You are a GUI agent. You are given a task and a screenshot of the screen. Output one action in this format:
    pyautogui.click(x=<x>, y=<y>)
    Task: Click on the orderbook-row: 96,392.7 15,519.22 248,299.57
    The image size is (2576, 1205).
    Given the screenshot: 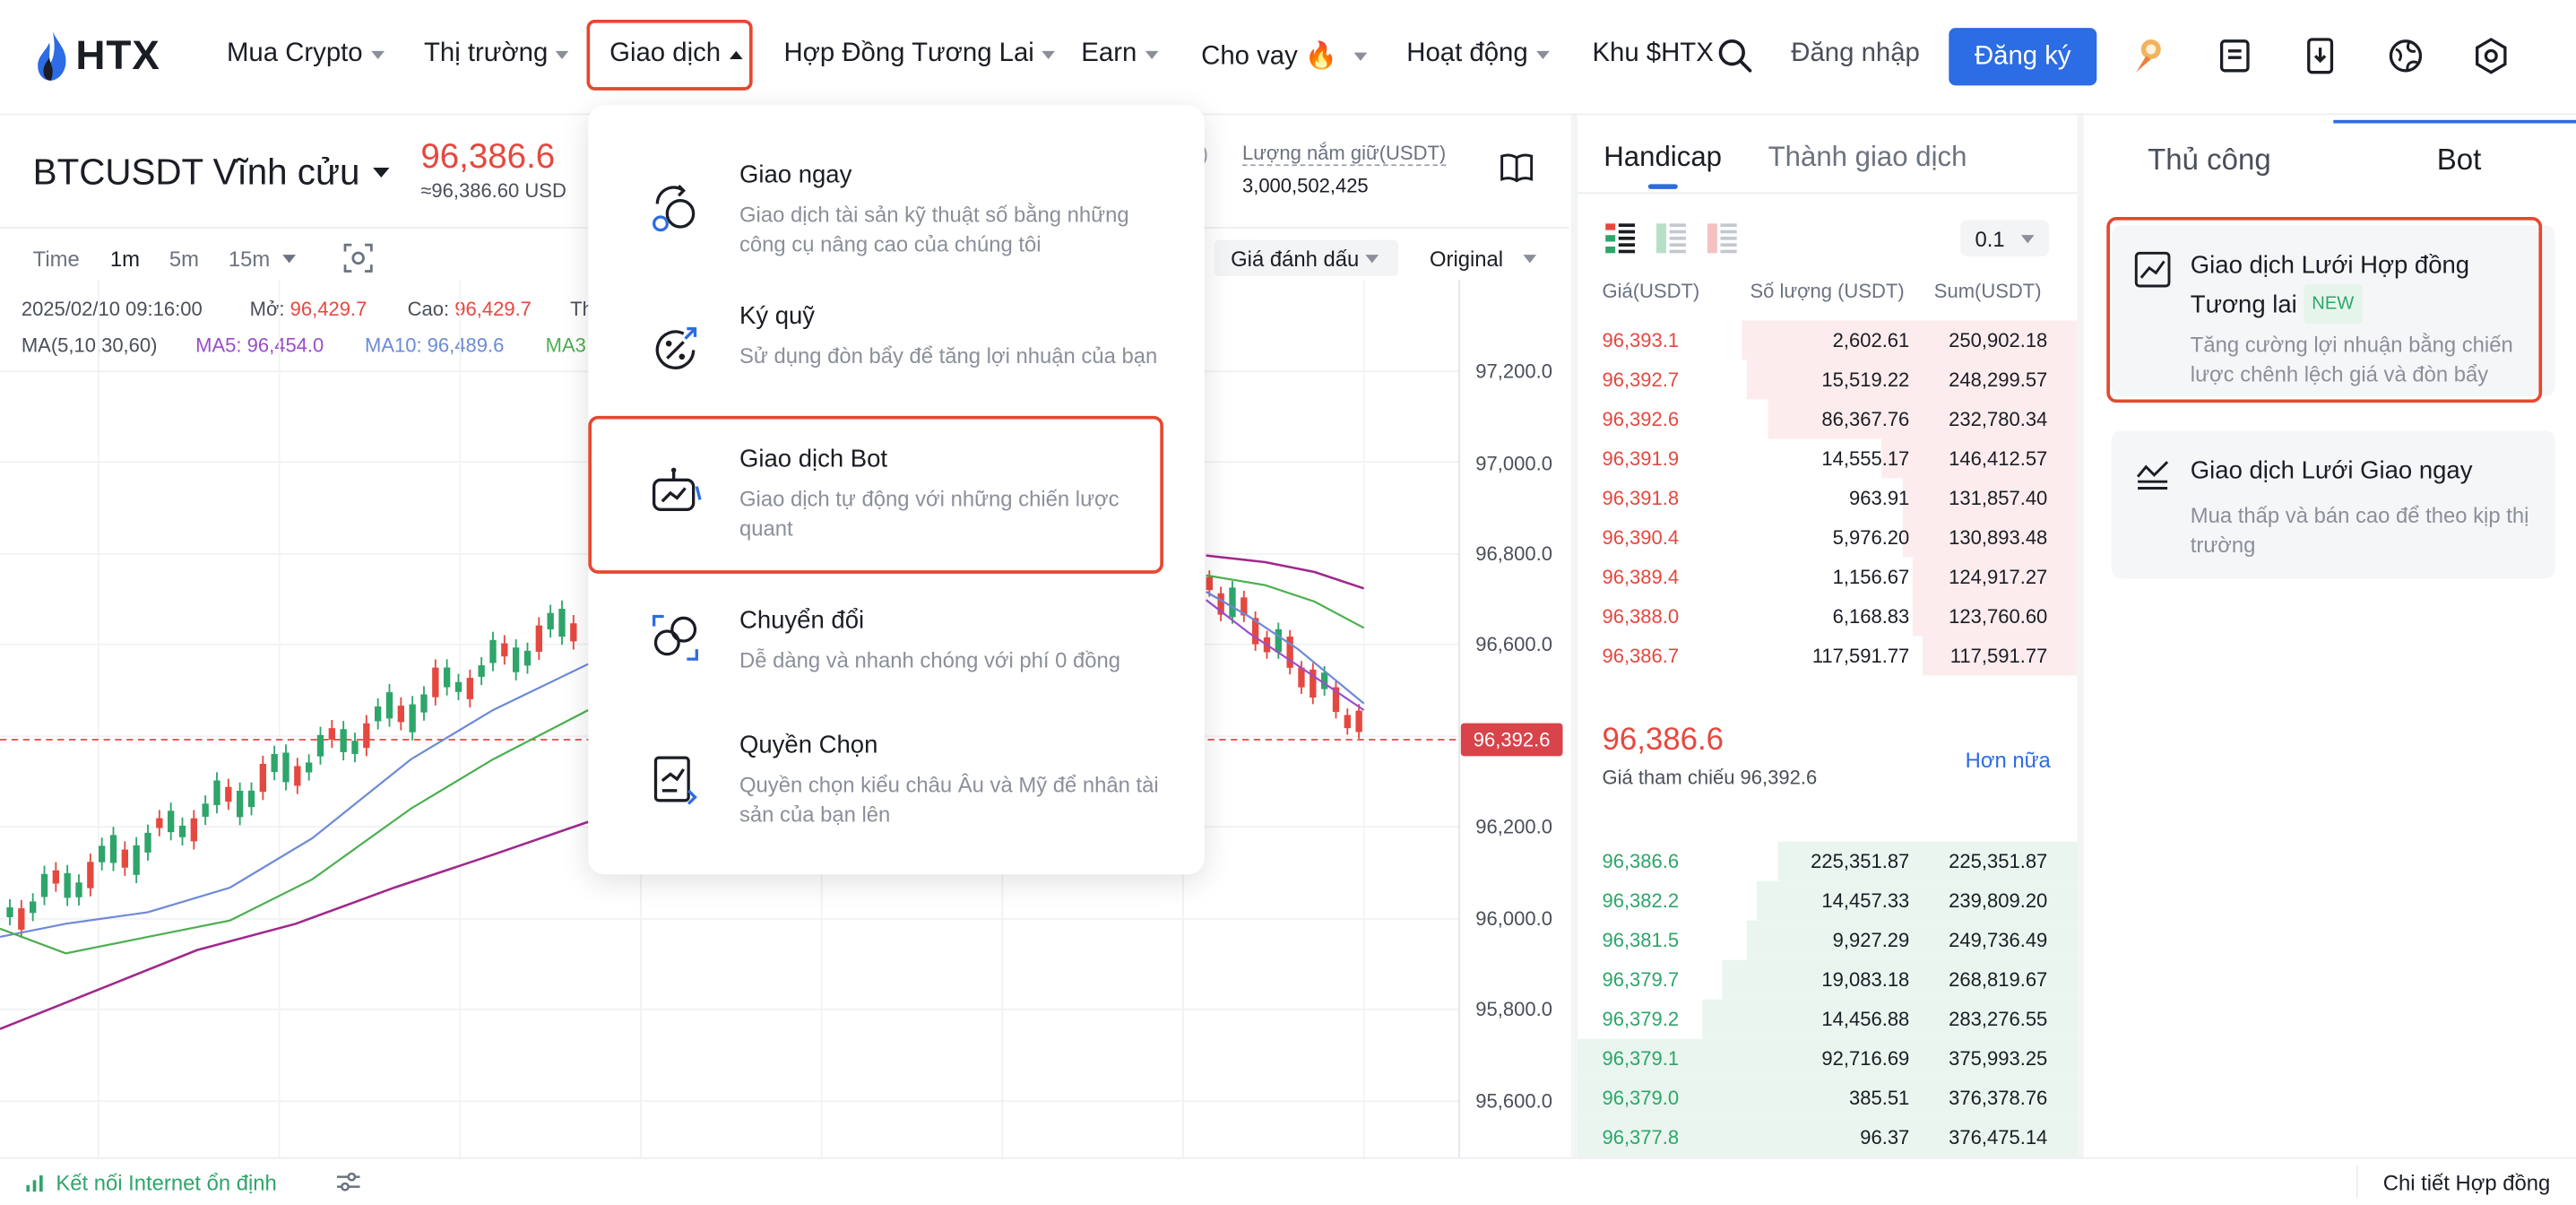 What is the action you would take?
    pyautogui.click(x=1828, y=380)
    